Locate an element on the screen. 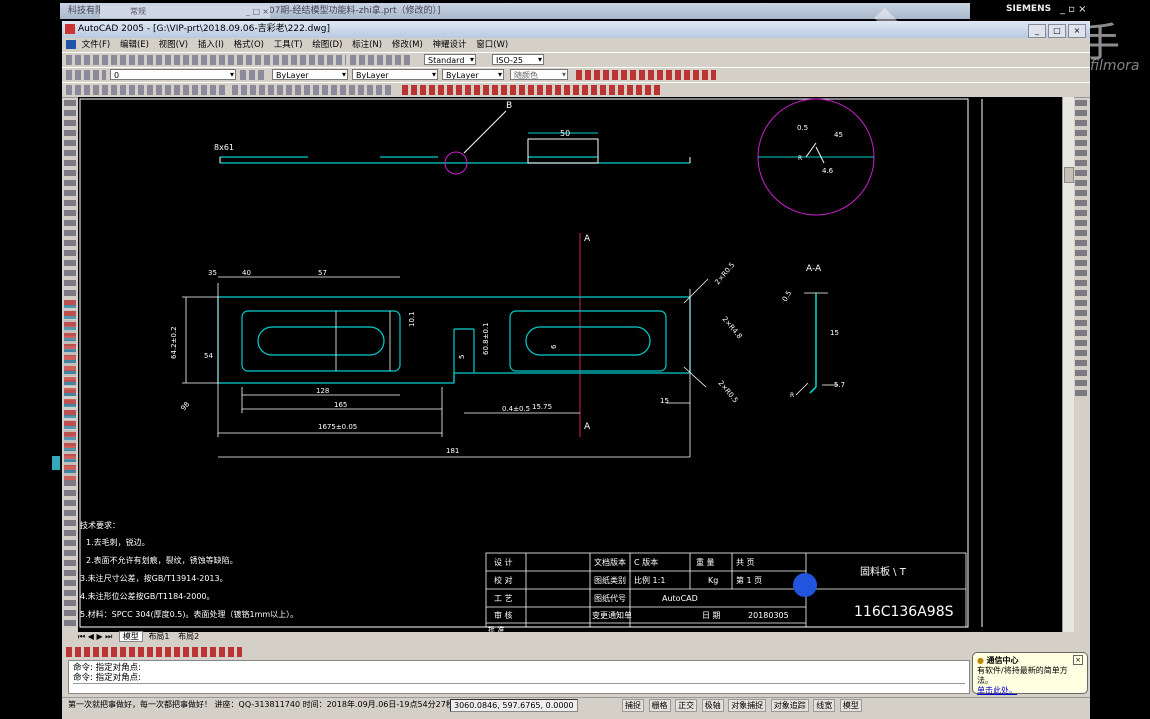 This screenshot has height=719, width=1150. dim-style-select: ISO-25 is located at coordinates (518, 59).